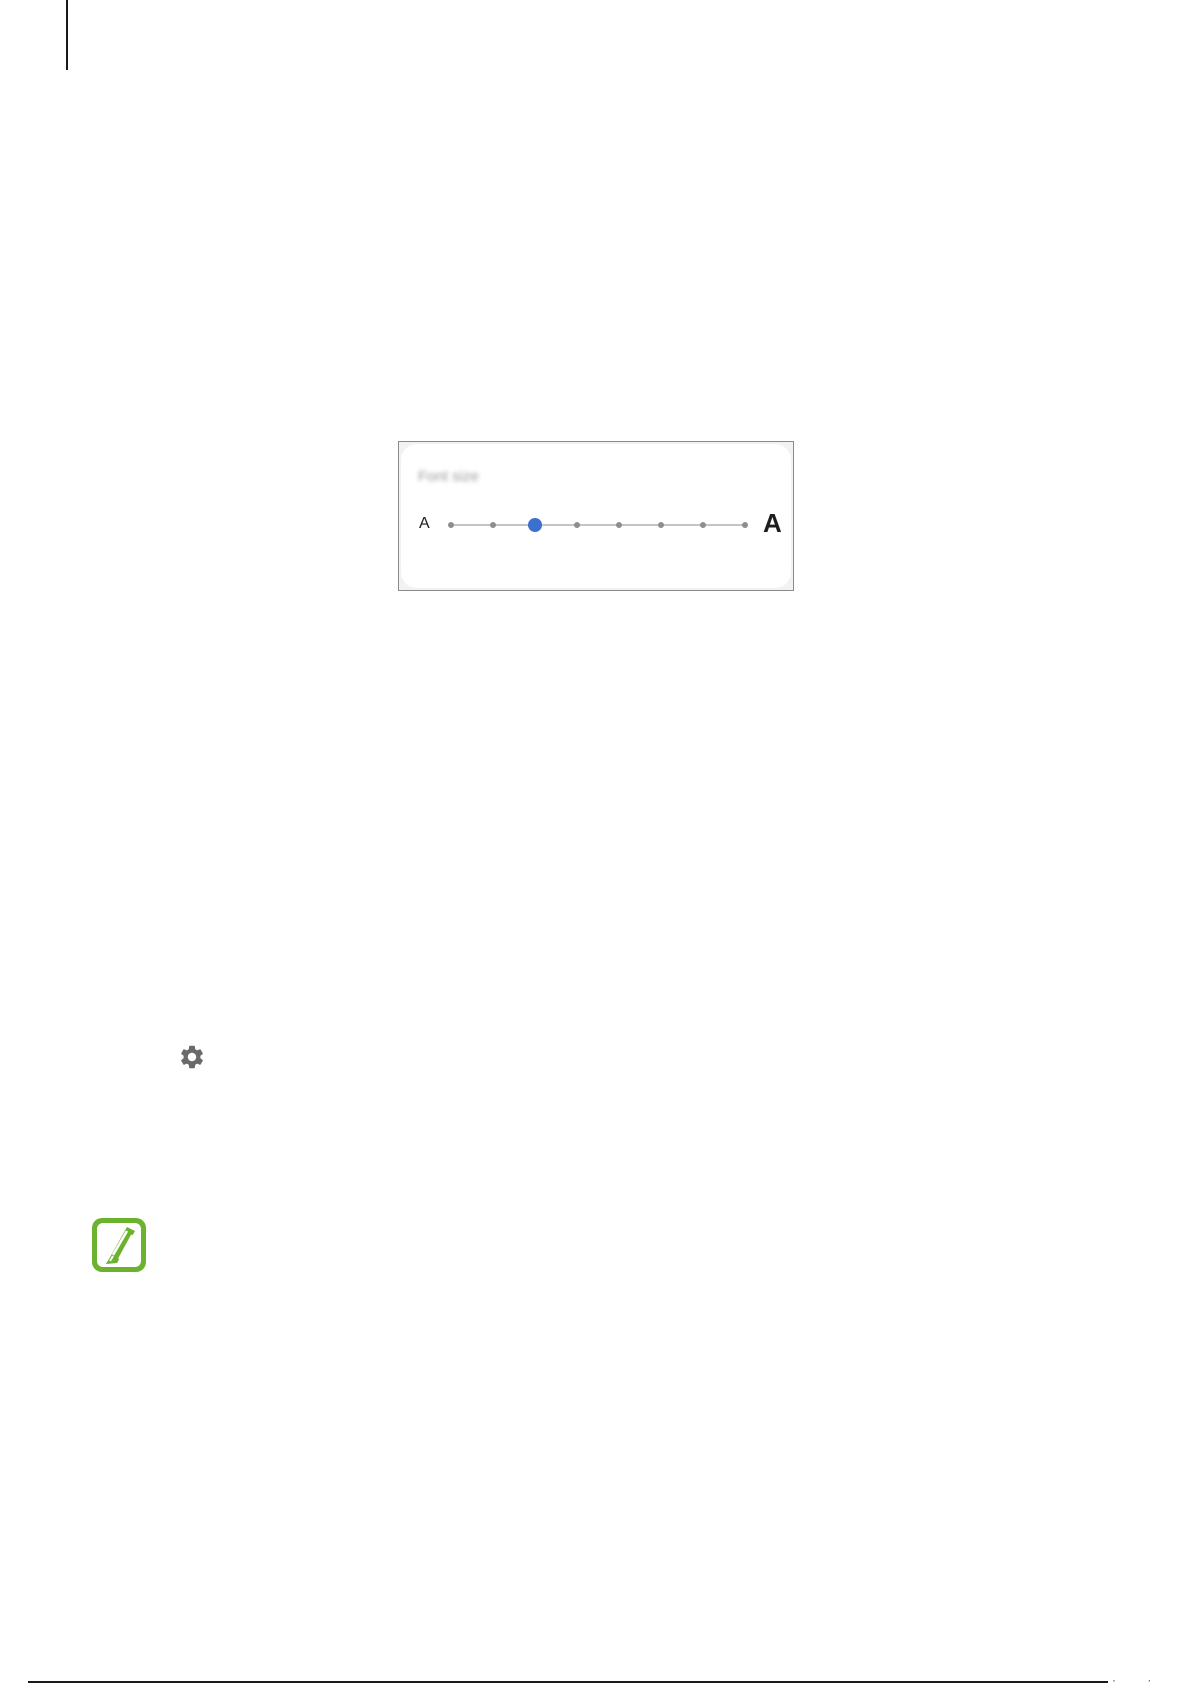  Describe the element at coordinates (67, 35) in the screenshot. I see `margin-rule` at that location.